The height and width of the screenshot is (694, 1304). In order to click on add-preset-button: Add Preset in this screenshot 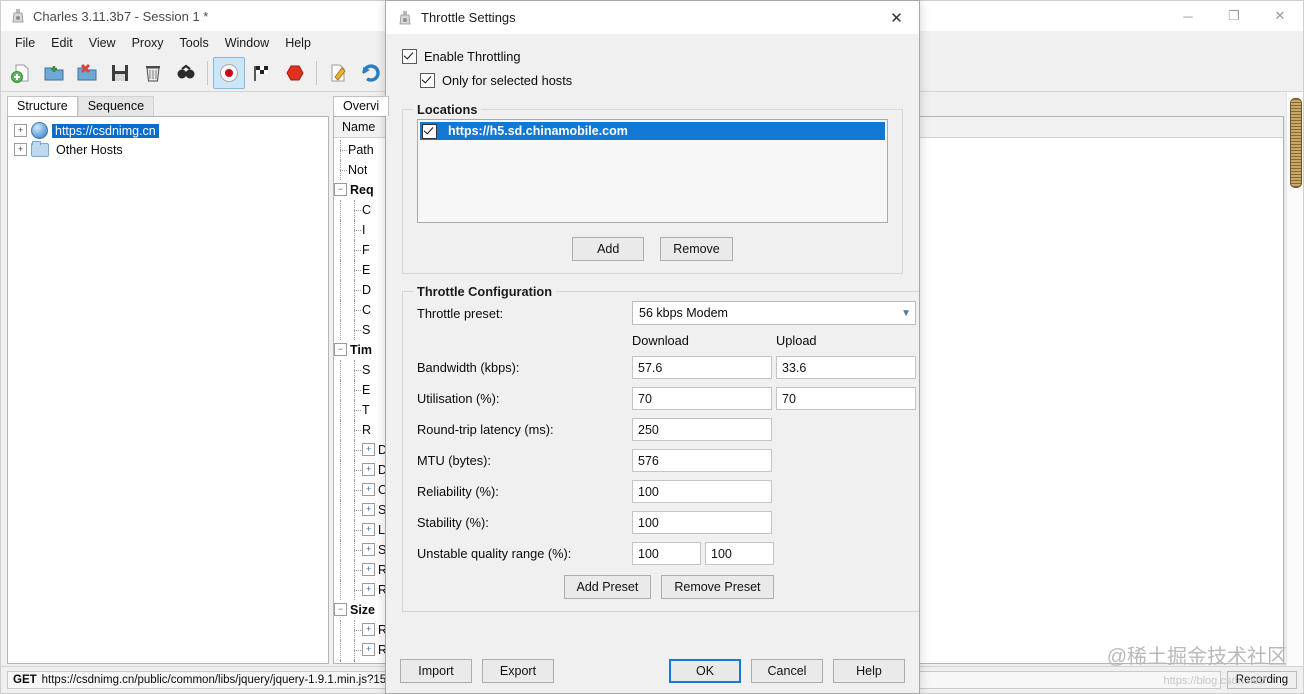, I will do `click(607, 587)`.